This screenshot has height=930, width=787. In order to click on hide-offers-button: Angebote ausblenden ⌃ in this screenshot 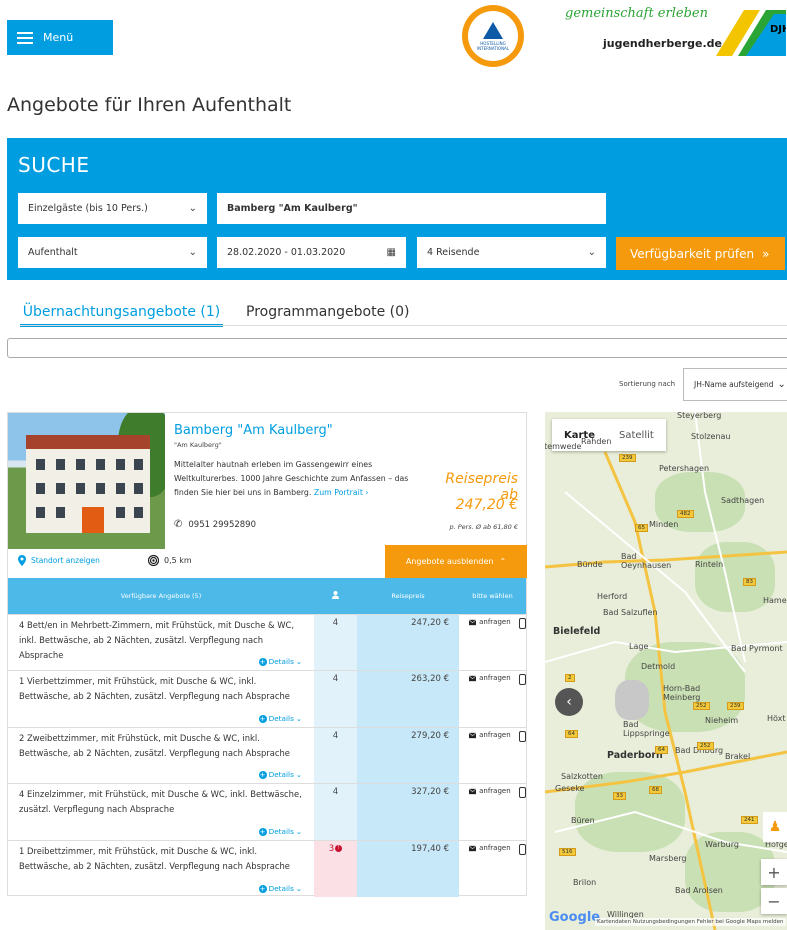, I will do `click(456, 561)`.